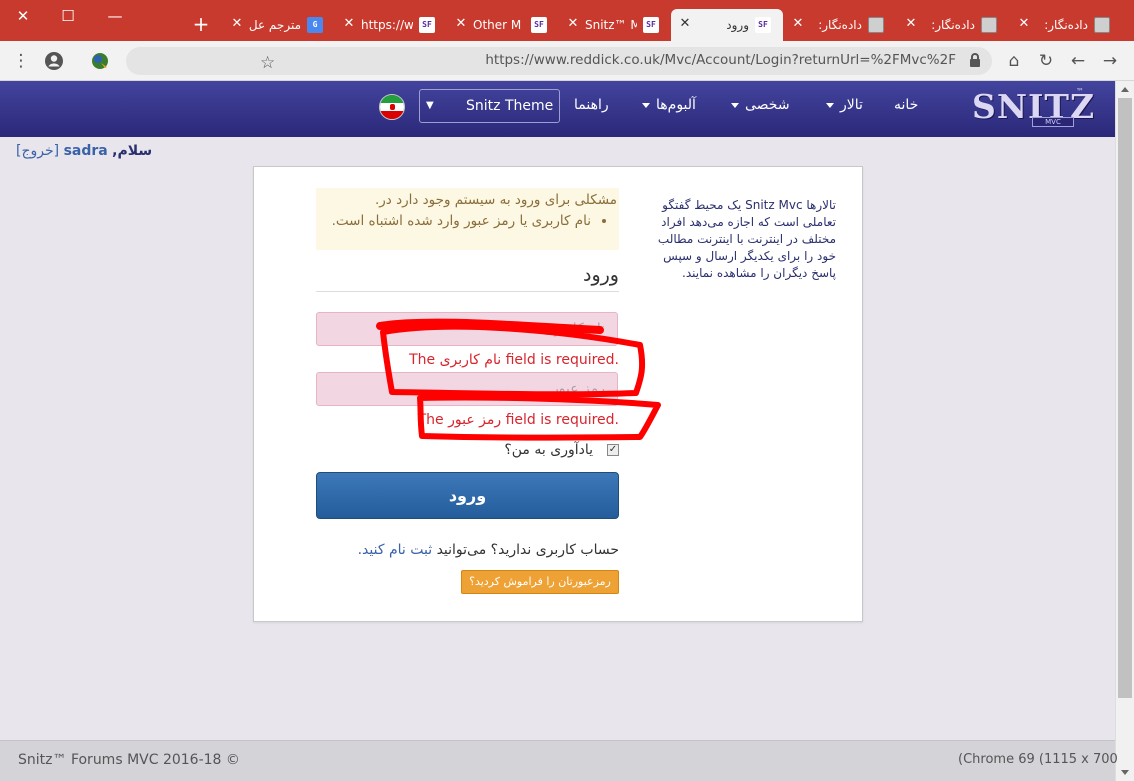  I want to click on browser-tab-active: ✕ ورود SF, so click(727, 25).